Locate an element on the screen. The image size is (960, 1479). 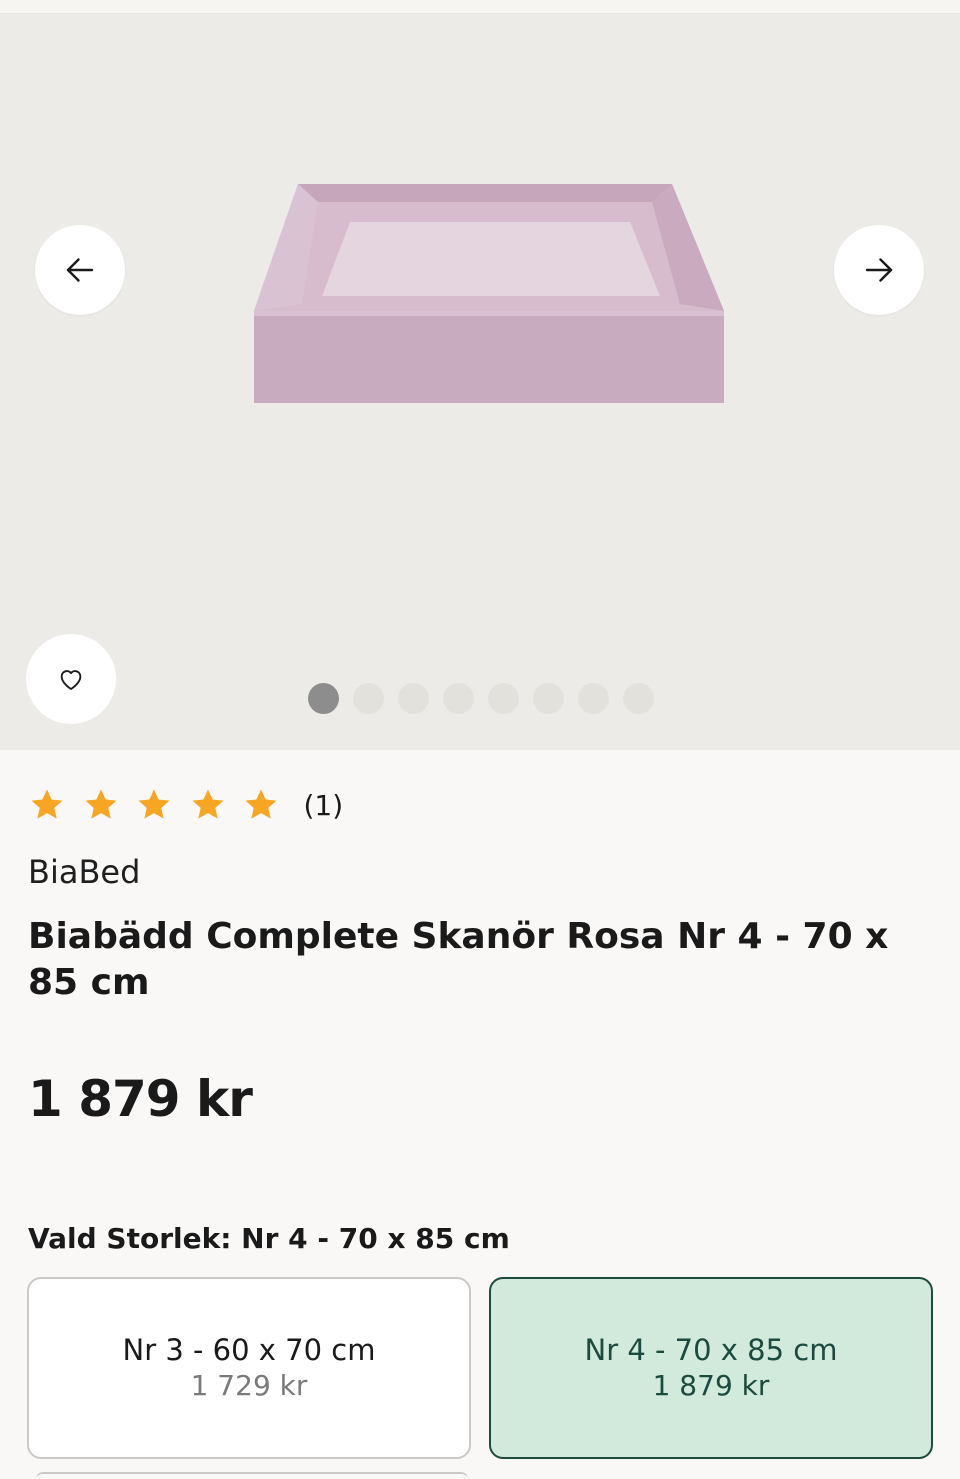
next-image-button is located at coordinates (879, 270).